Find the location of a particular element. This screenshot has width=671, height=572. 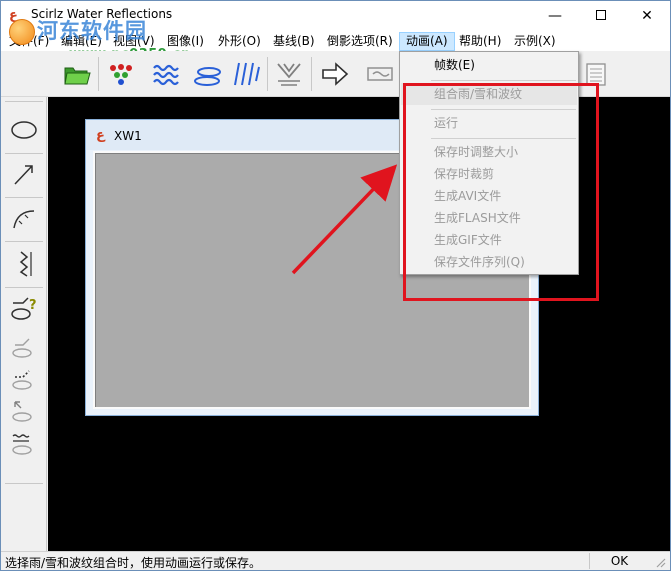

annotation-arrow-icon is located at coordinates (344, 219).